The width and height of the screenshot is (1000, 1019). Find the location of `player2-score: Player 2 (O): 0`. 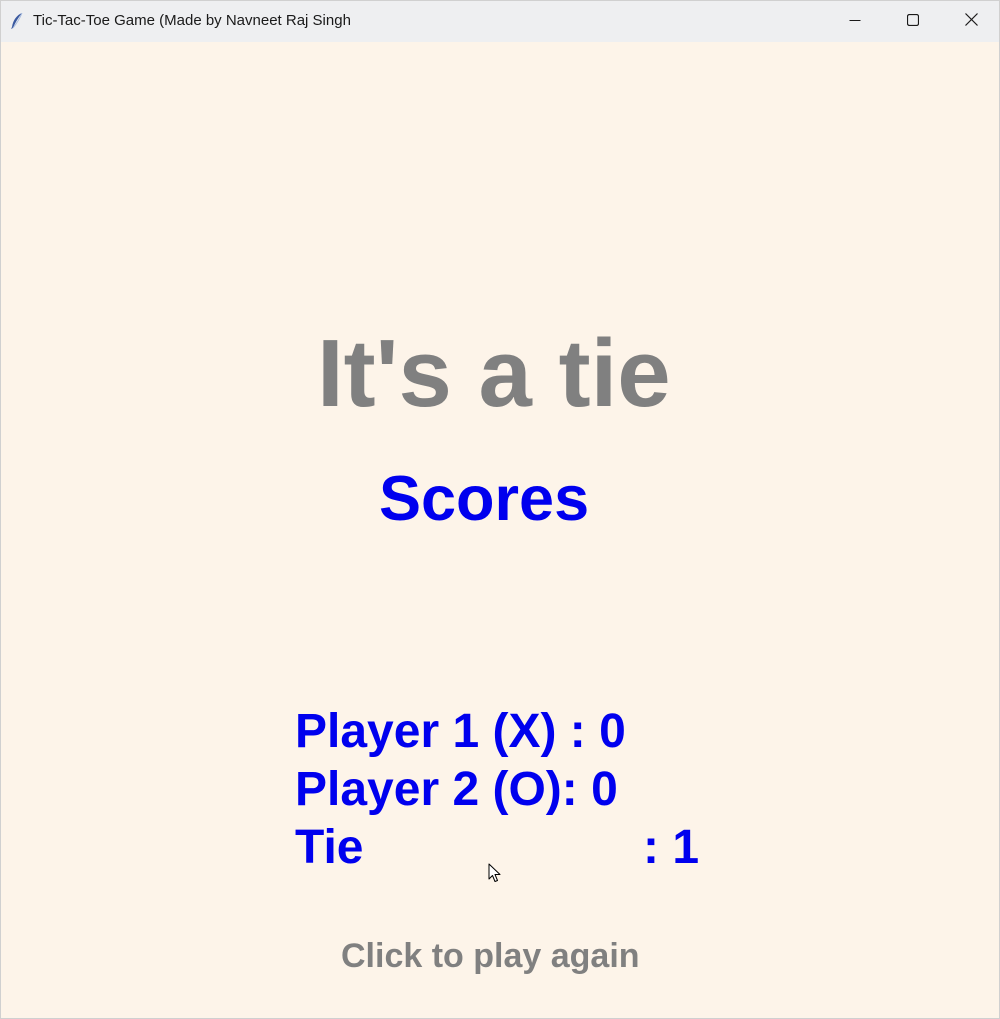

player2-score: Player 2 (O): 0 is located at coordinates (456, 789).